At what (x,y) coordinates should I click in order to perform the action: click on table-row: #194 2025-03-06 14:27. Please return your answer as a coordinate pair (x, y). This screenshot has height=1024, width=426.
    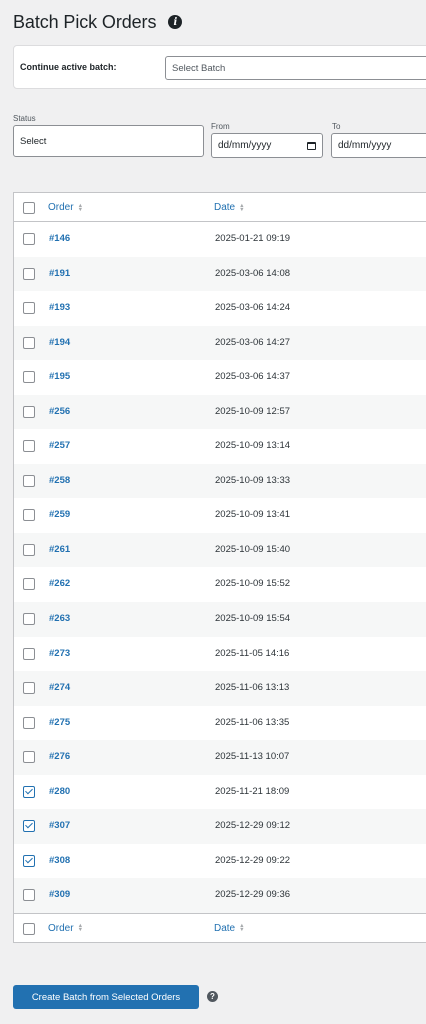
    Looking at the image, I should click on (220, 343).